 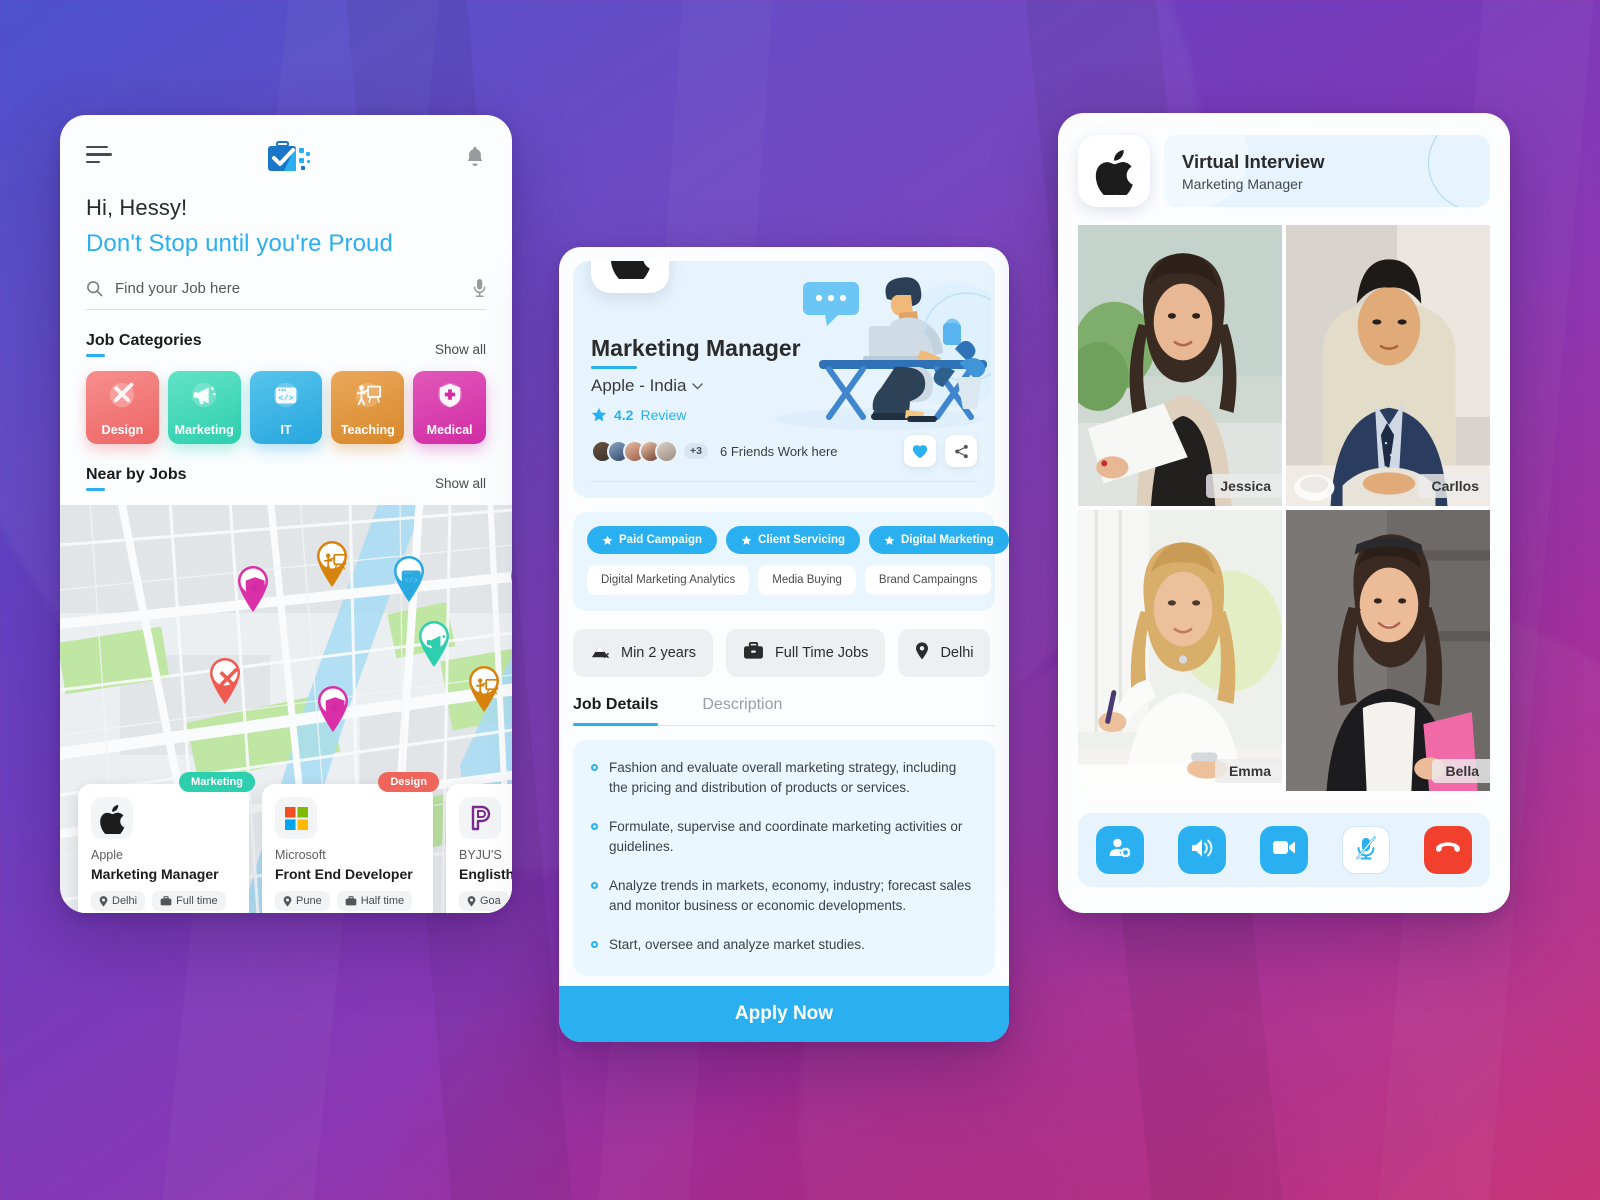 What do you see at coordinates (1453, 486) in the screenshot?
I see `participant-name: Carllos` at bounding box center [1453, 486].